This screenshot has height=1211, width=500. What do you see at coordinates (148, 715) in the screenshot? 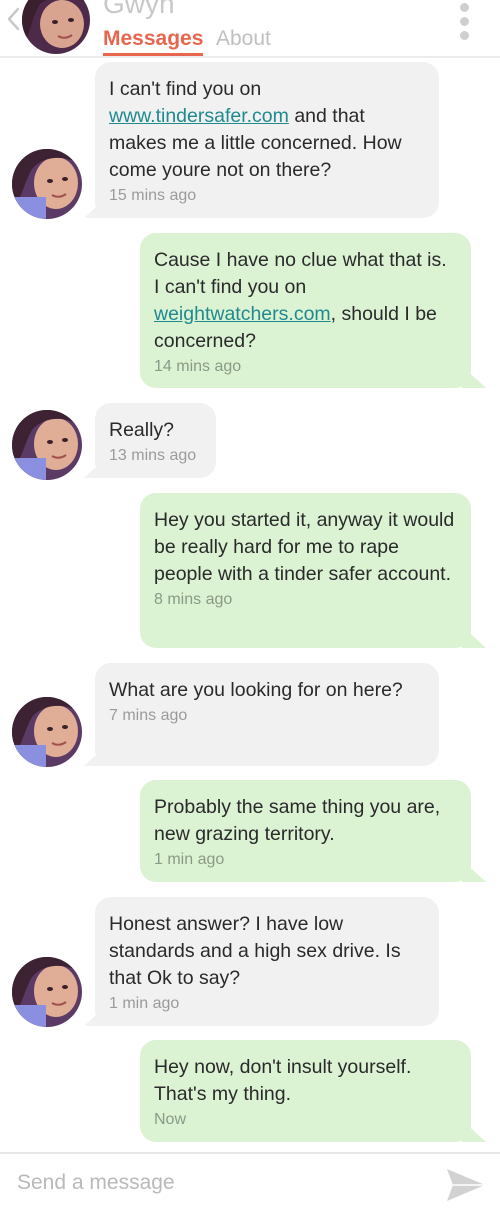
I see `message-timestamp: 7 mins ago` at bounding box center [148, 715].